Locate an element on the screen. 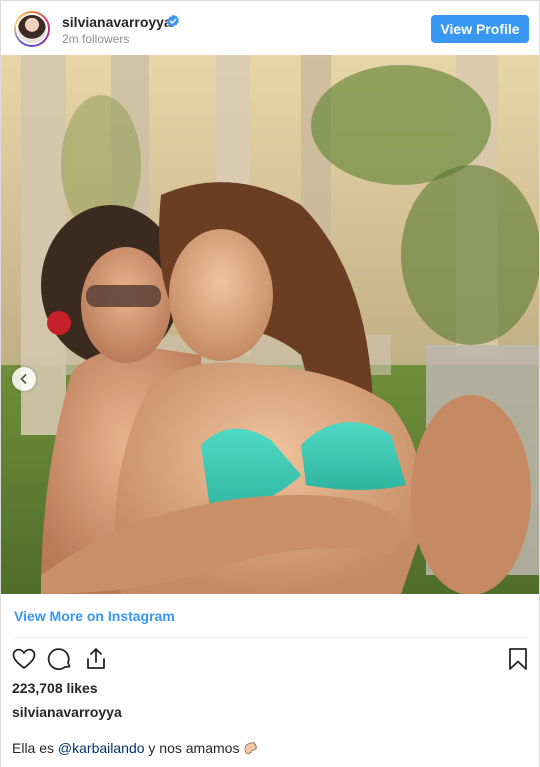  avatar is located at coordinates (32, 29).